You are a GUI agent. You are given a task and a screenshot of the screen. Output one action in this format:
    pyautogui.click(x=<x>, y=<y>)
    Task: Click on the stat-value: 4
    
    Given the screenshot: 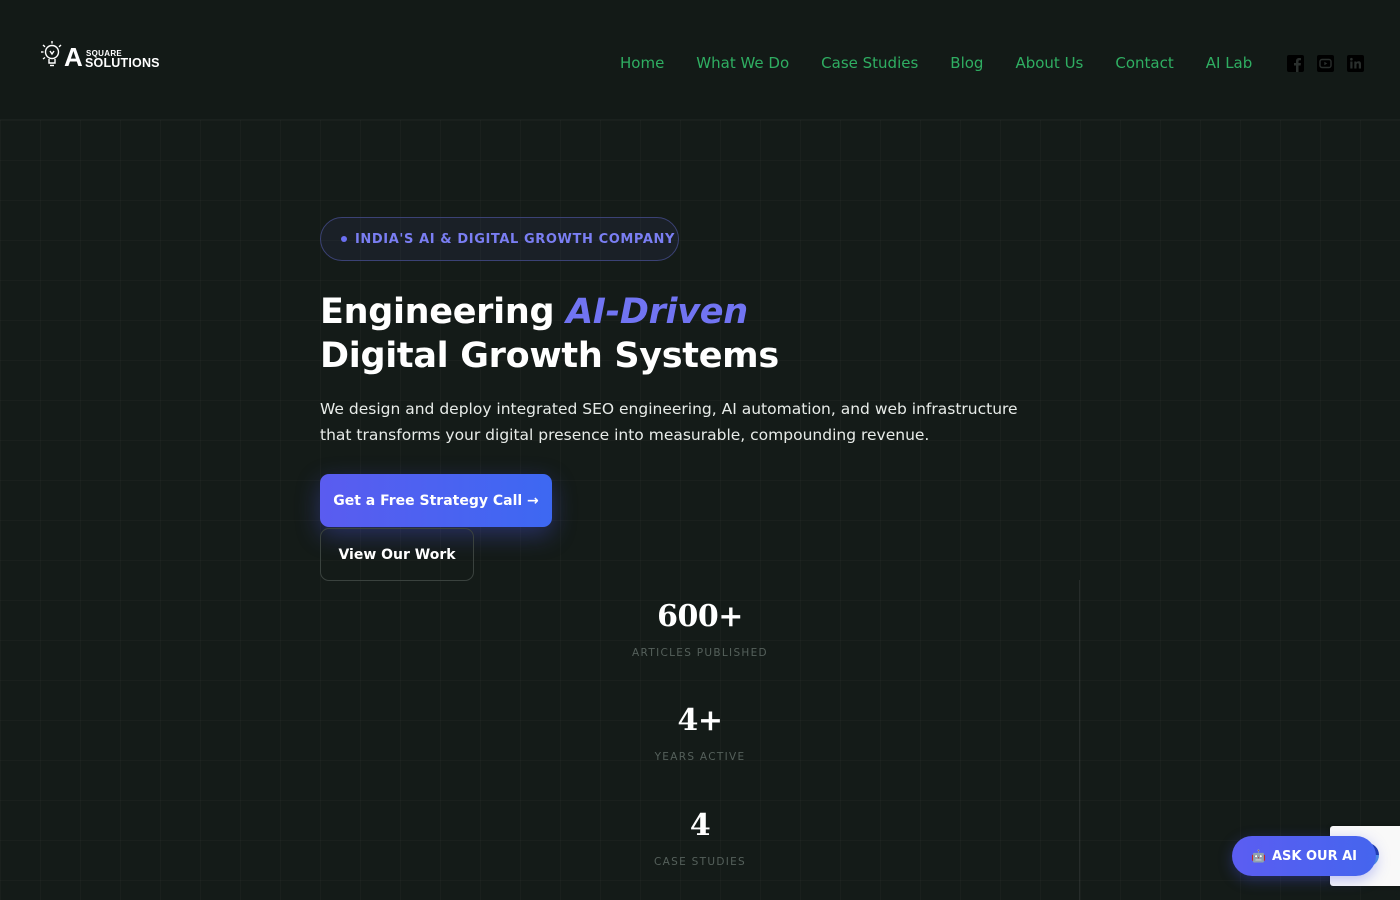 What is the action you would take?
    pyautogui.click(x=700, y=825)
    